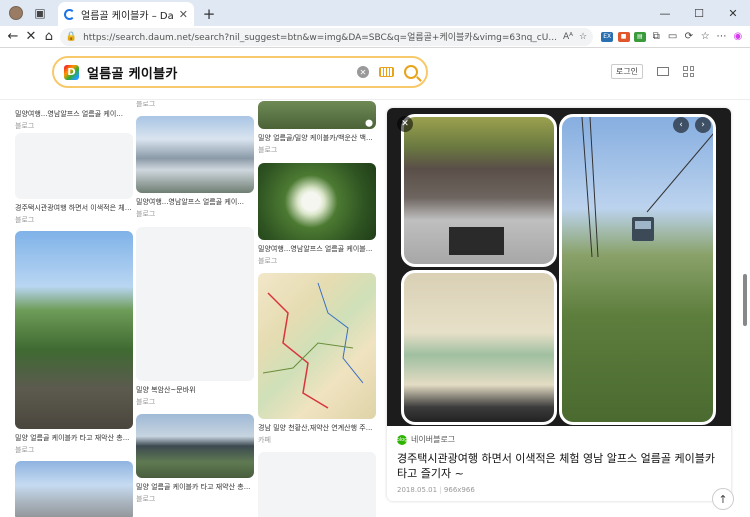 The height and width of the screenshot is (517, 750). What do you see at coordinates (640, 37) in the screenshot?
I see `extension-green-button: ▤` at bounding box center [640, 37].